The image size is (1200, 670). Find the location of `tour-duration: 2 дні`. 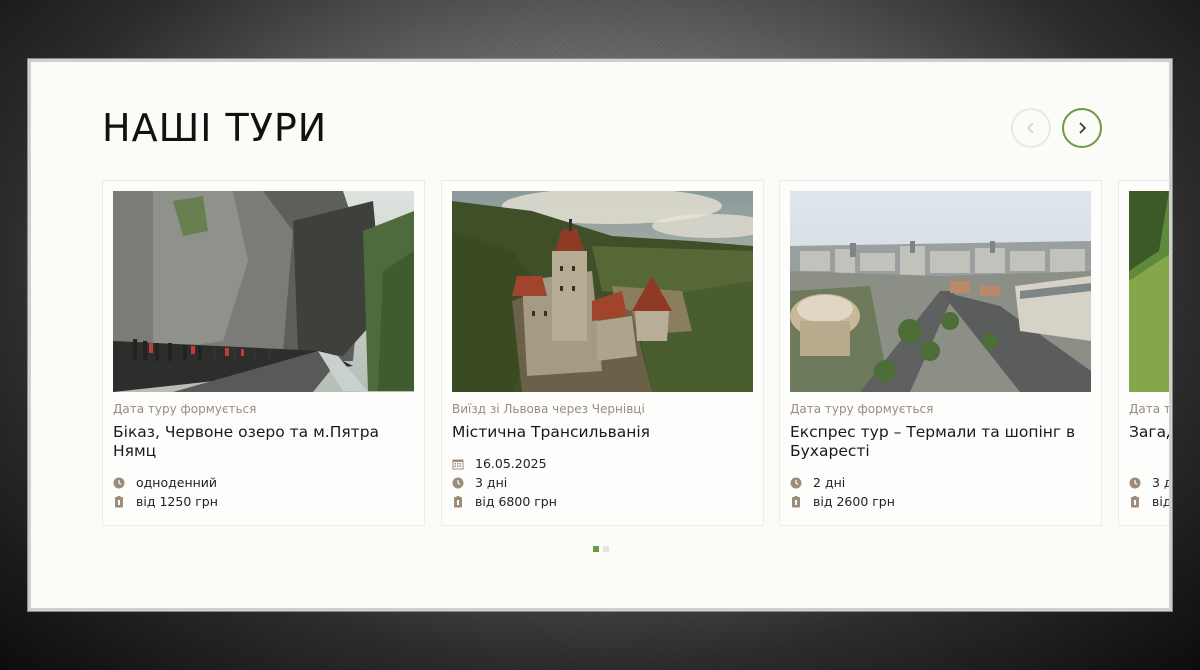

tour-duration: 2 дні is located at coordinates (817, 482).